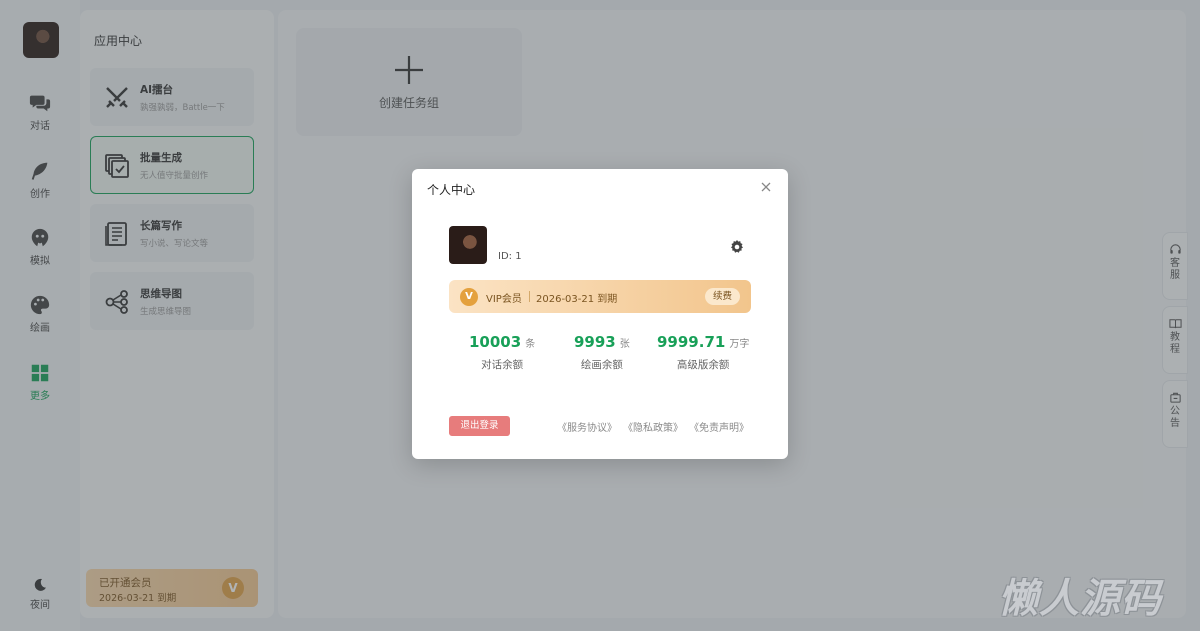 This screenshot has width=1200, height=631. Describe the element at coordinates (624, 344) in the screenshot. I see `stat-unit: 张` at that location.